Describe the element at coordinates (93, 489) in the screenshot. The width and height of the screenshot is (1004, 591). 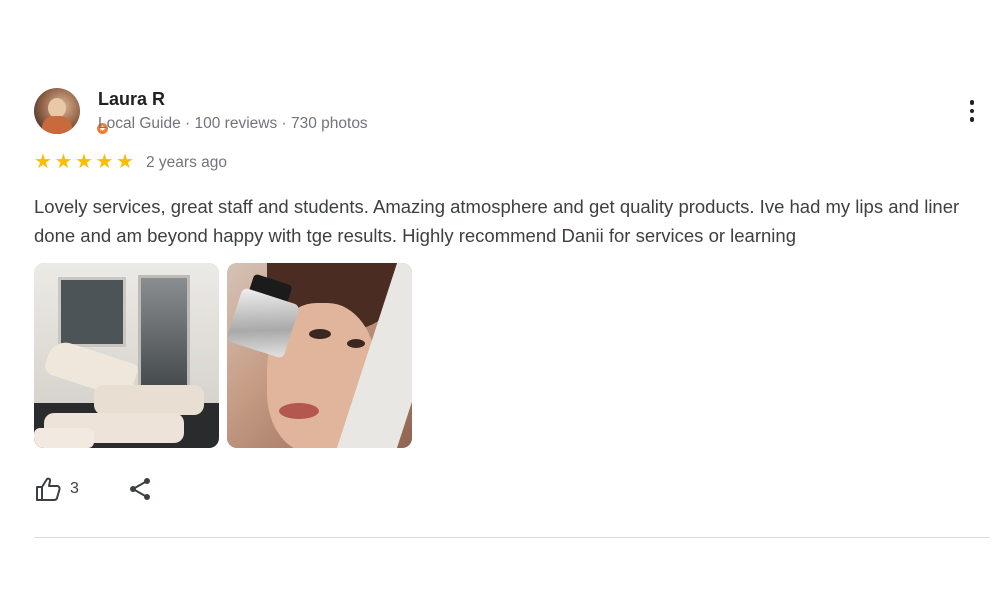
I see `review-actions: 3` at that location.